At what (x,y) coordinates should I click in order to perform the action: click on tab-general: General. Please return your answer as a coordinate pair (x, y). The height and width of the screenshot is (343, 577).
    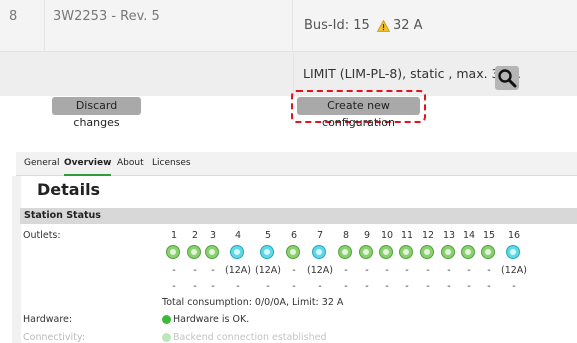
    Looking at the image, I should click on (41, 164).